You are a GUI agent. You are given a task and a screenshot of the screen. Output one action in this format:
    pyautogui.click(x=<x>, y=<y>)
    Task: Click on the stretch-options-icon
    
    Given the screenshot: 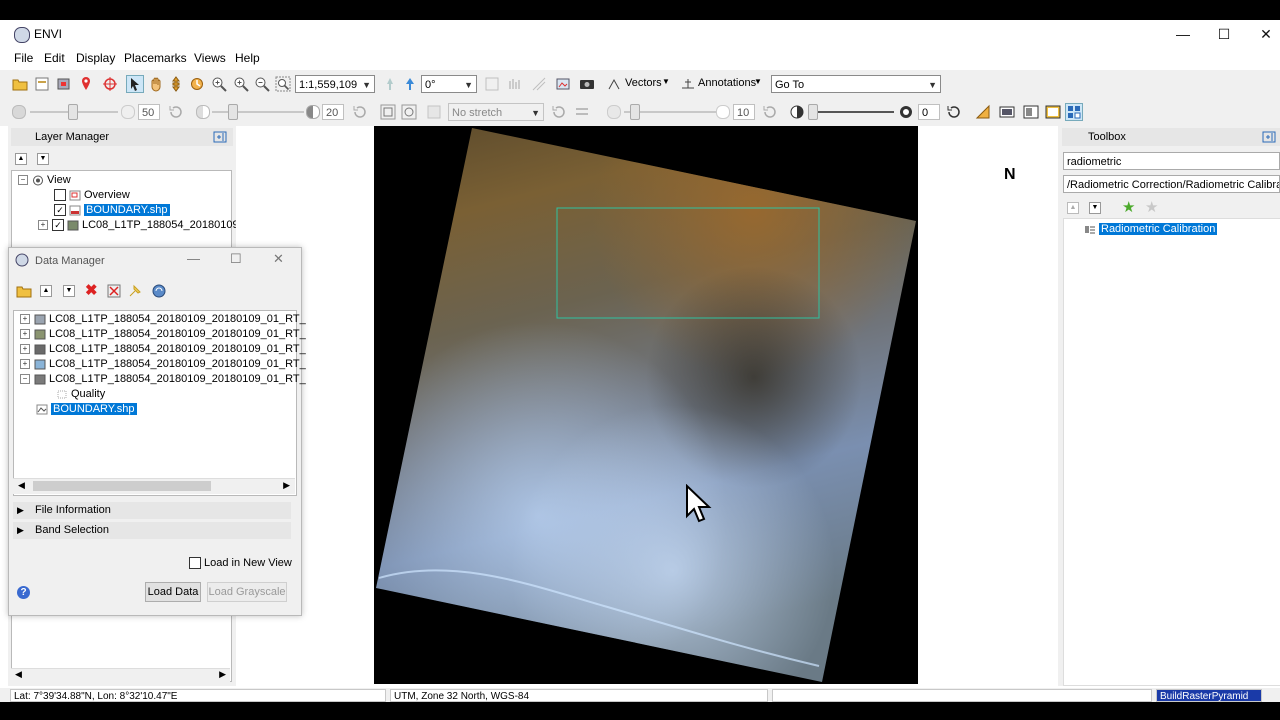 What is the action you would take?
    pyautogui.click(x=409, y=112)
    